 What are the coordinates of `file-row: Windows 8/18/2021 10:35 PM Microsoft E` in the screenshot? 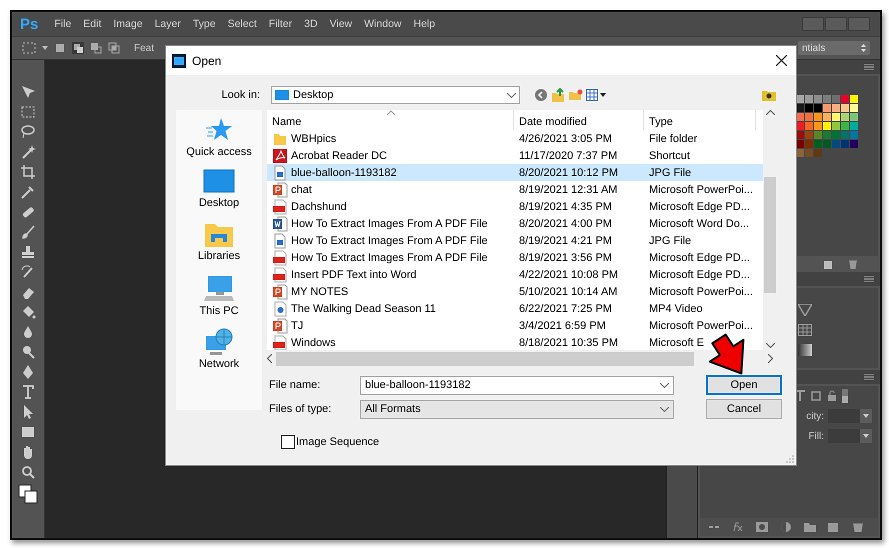 It's located at (515, 342).